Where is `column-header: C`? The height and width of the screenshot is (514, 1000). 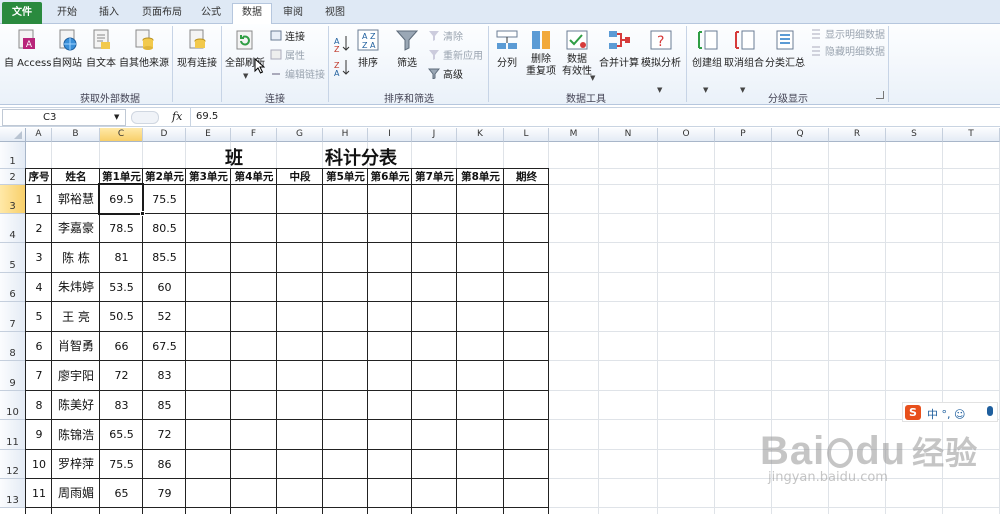 column-header: C is located at coordinates (121, 135).